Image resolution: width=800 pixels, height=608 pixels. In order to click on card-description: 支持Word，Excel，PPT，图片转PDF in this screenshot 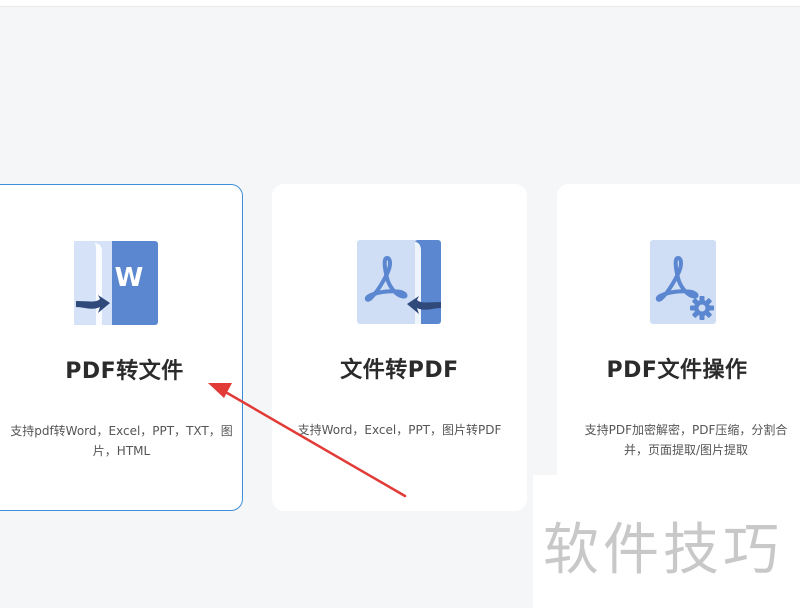, I will do `click(399, 430)`.